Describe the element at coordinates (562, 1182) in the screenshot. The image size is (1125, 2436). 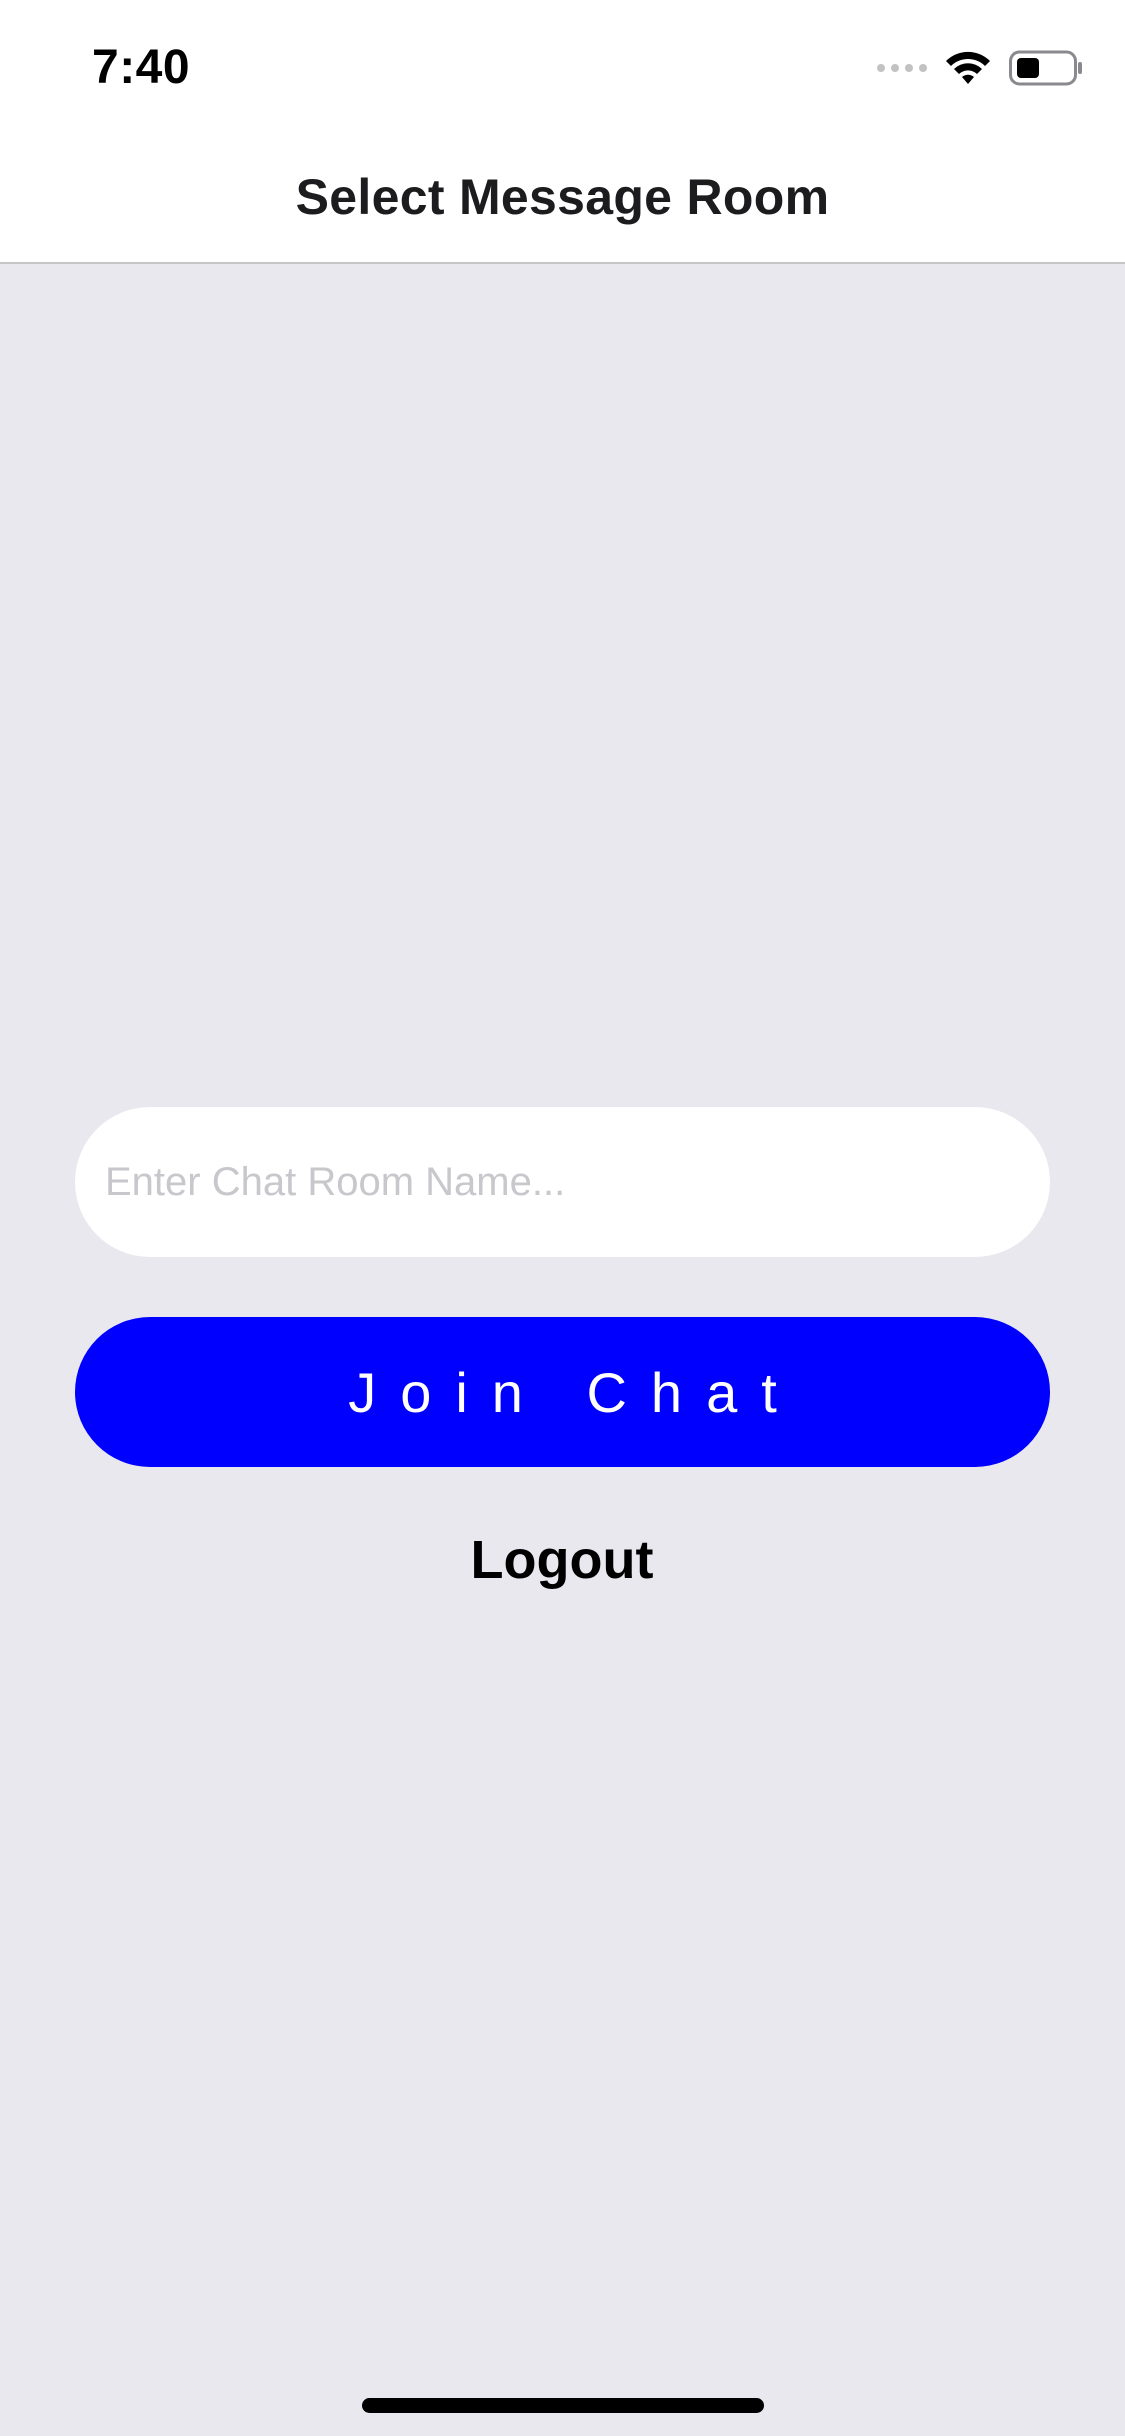
I see `chat-room-name-input` at that location.